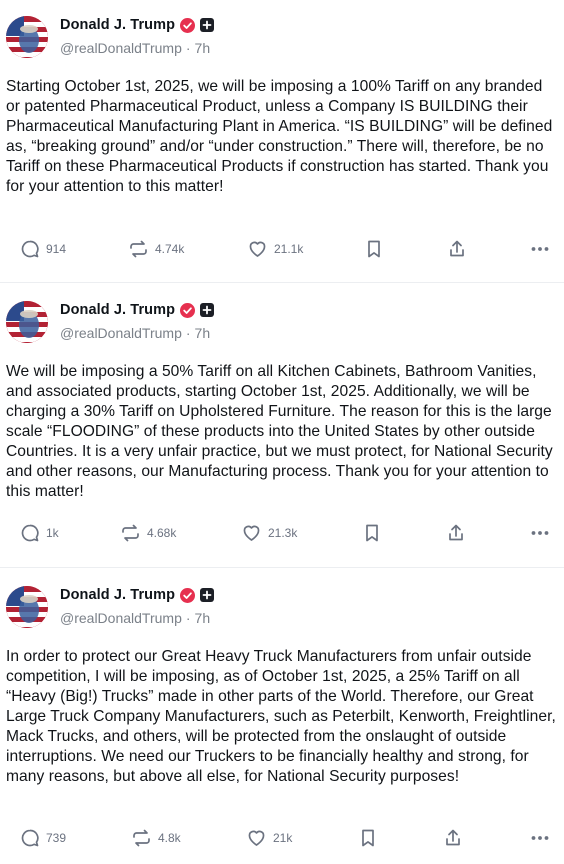  I want to click on reply-button: 914, so click(43, 249).